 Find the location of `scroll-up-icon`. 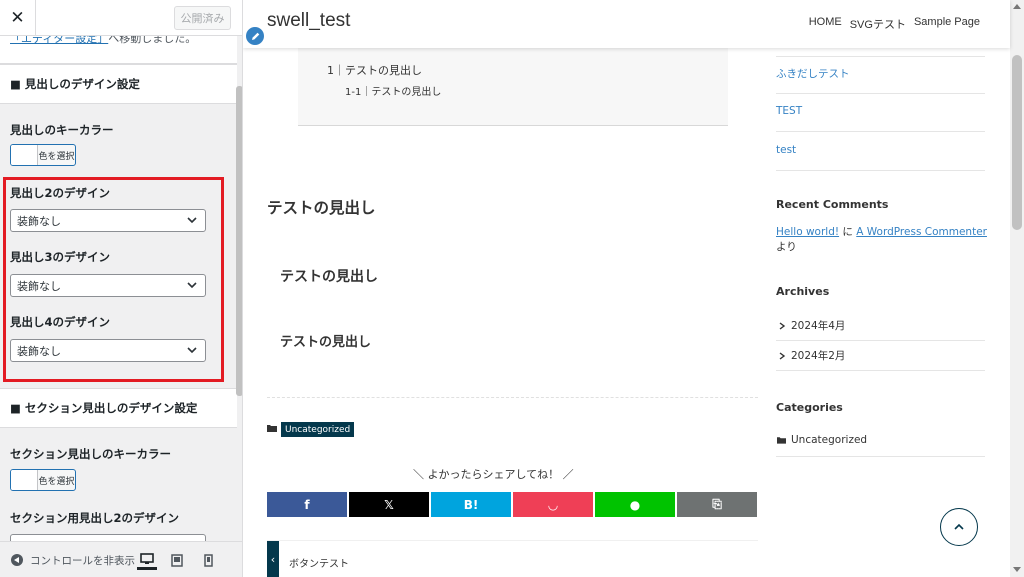

scroll-up-icon is located at coordinates (1017, 6).